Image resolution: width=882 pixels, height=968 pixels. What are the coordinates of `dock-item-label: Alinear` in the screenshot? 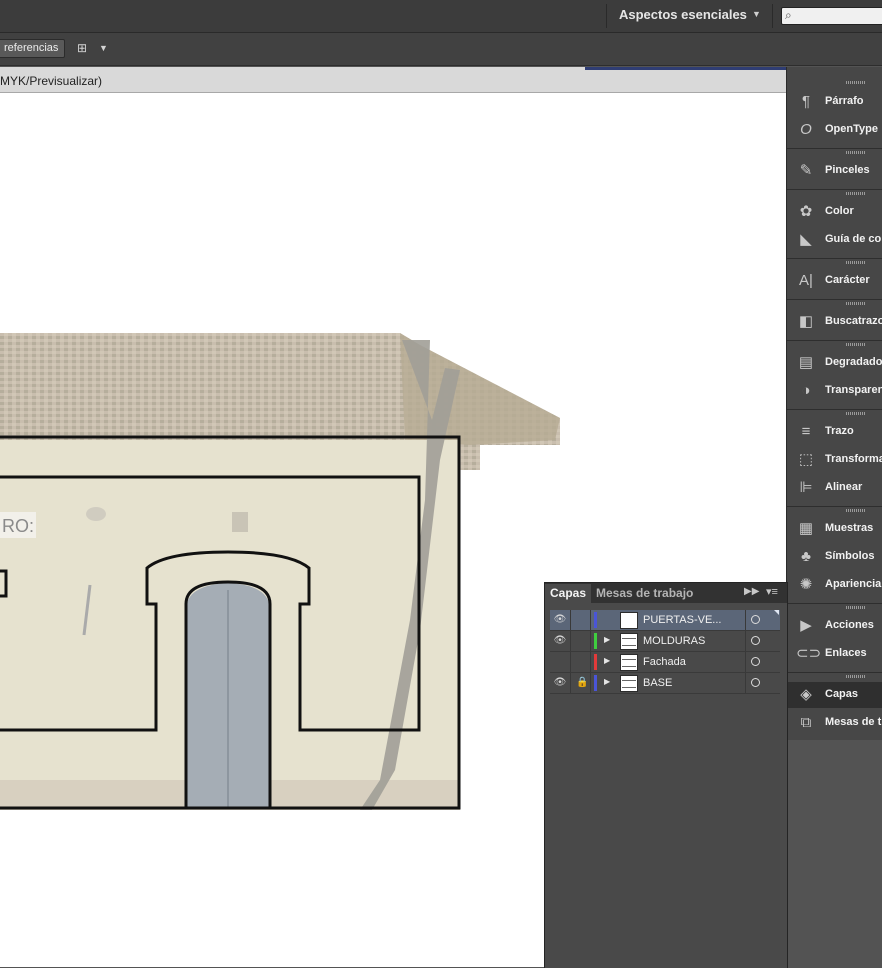 It's located at (844, 487).